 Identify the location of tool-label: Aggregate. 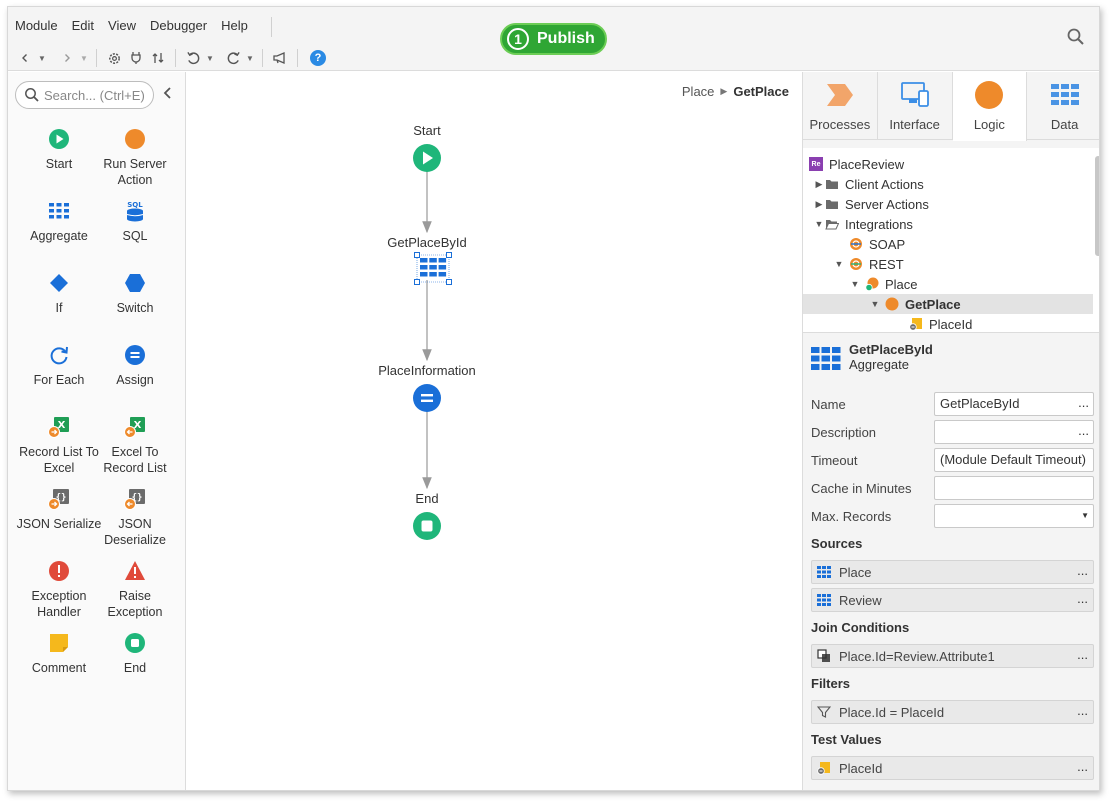
(59, 236).